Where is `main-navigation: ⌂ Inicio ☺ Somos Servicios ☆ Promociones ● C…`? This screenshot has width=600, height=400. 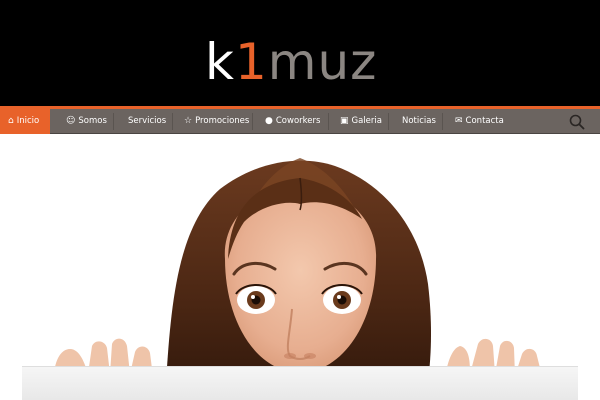 main-navigation: ⌂ Inicio ☺ Somos Servicios ☆ Promociones ● C… is located at coordinates (300, 121).